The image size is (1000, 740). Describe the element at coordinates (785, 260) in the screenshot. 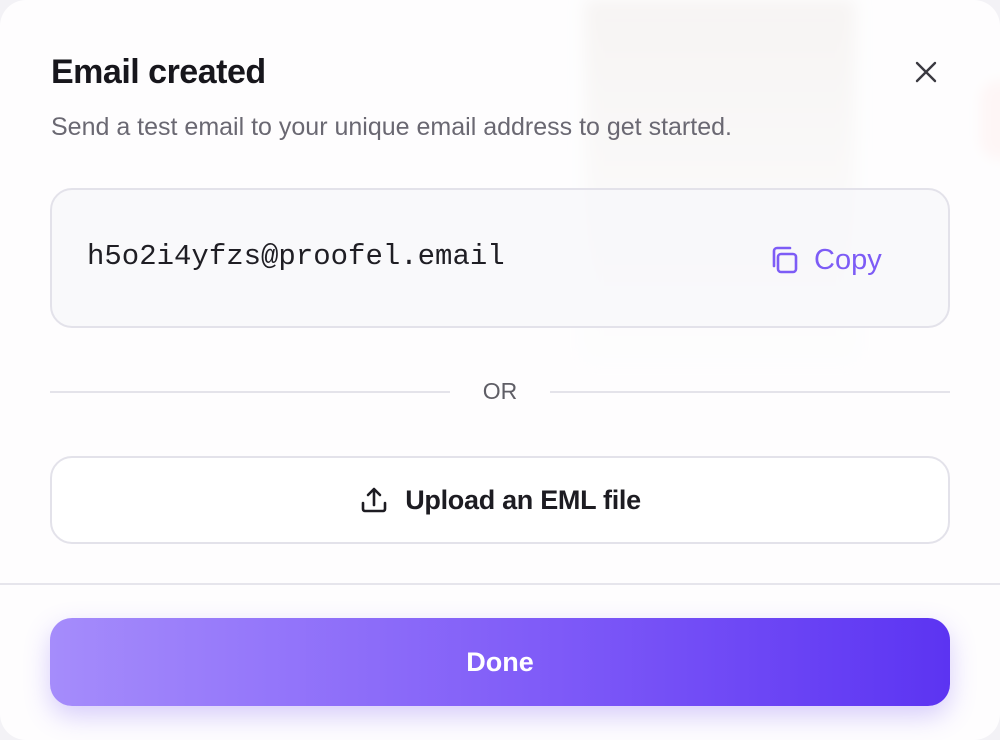

I see `copy-icon` at that location.